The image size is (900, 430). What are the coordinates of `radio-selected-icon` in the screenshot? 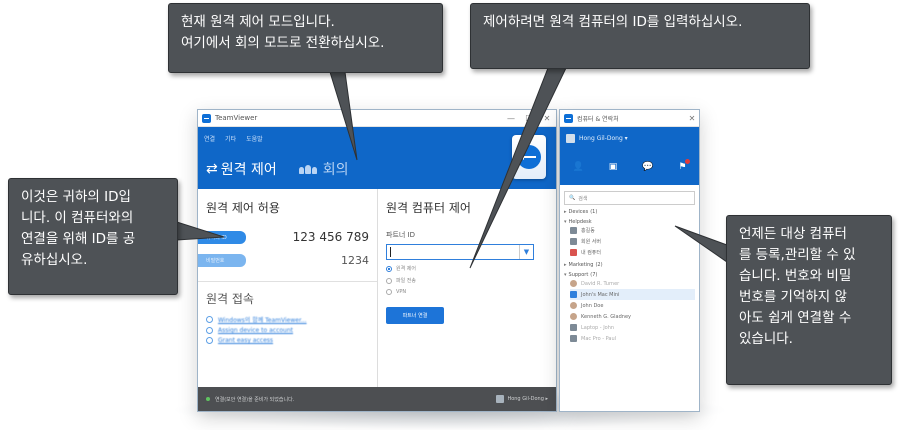 It's located at (389, 268).